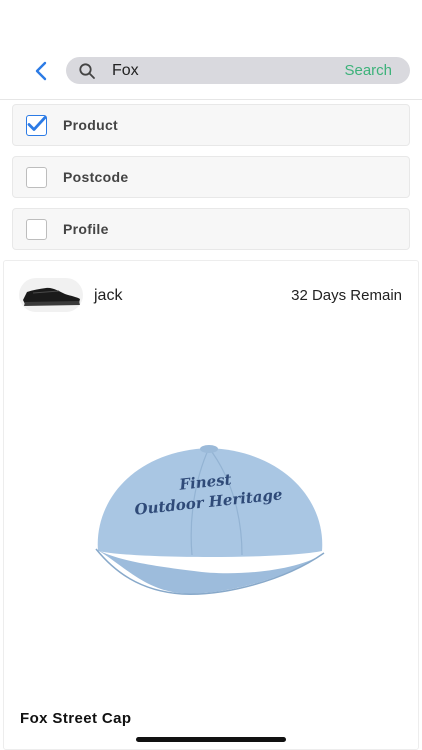 The width and height of the screenshot is (422, 750). I want to click on filter-label-postcode: Postcode, so click(96, 177).